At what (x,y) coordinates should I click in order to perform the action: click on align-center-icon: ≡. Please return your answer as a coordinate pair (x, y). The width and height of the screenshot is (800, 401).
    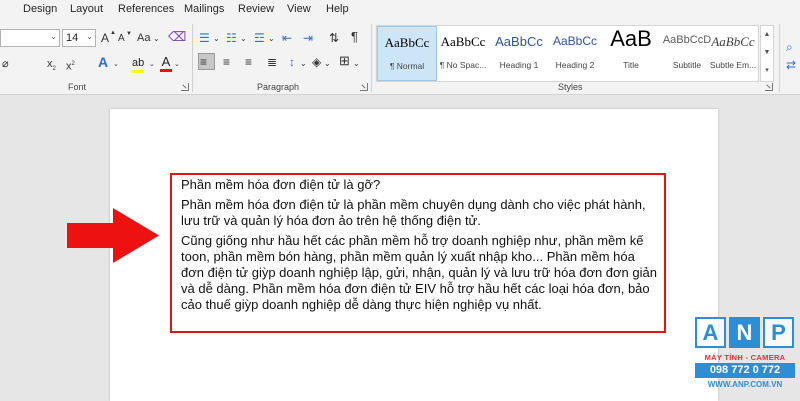
    Looking at the image, I should click on (226, 62).